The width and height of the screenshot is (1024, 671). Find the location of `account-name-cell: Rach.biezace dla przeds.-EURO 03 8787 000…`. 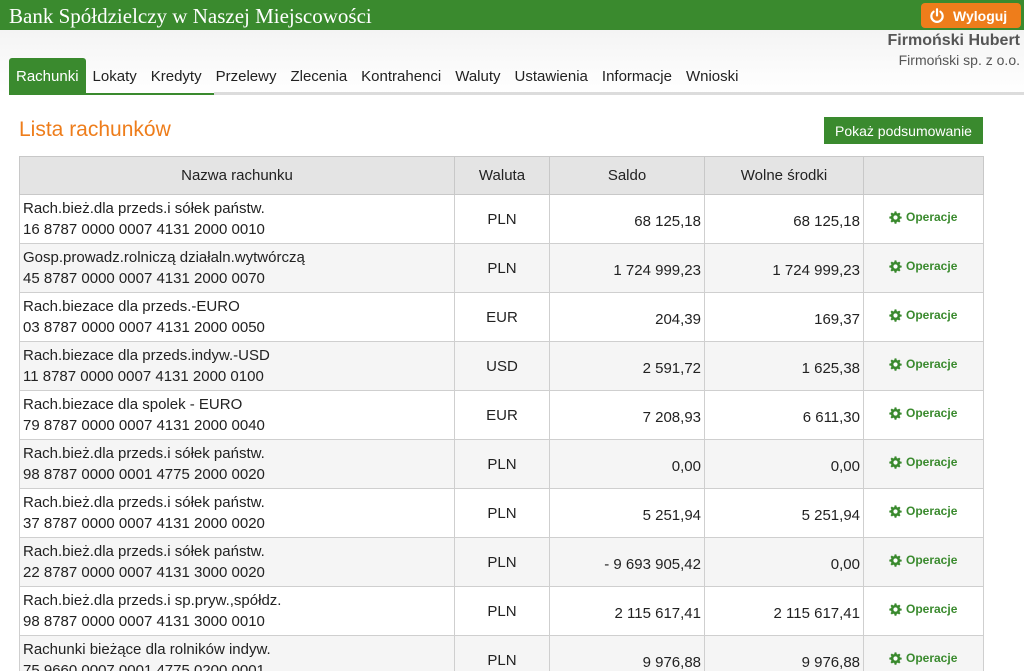

account-name-cell: Rach.biezace dla przeds.-EURO 03 8787 000… is located at coordinates (237, 317).